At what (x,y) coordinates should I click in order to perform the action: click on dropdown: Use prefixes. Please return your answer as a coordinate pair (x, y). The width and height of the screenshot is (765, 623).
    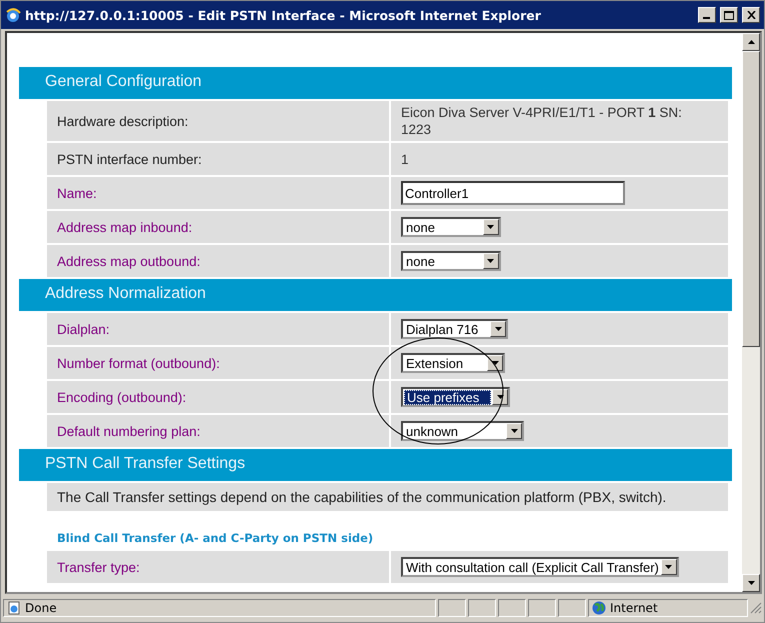
    Looking at the image, I should click on (455, 397).